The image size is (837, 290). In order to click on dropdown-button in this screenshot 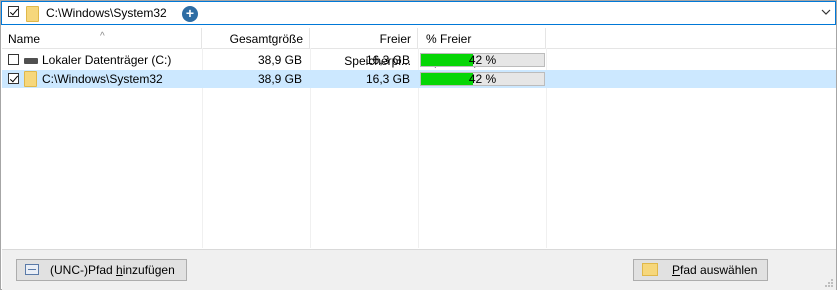, I will do `click(825, 13)`.